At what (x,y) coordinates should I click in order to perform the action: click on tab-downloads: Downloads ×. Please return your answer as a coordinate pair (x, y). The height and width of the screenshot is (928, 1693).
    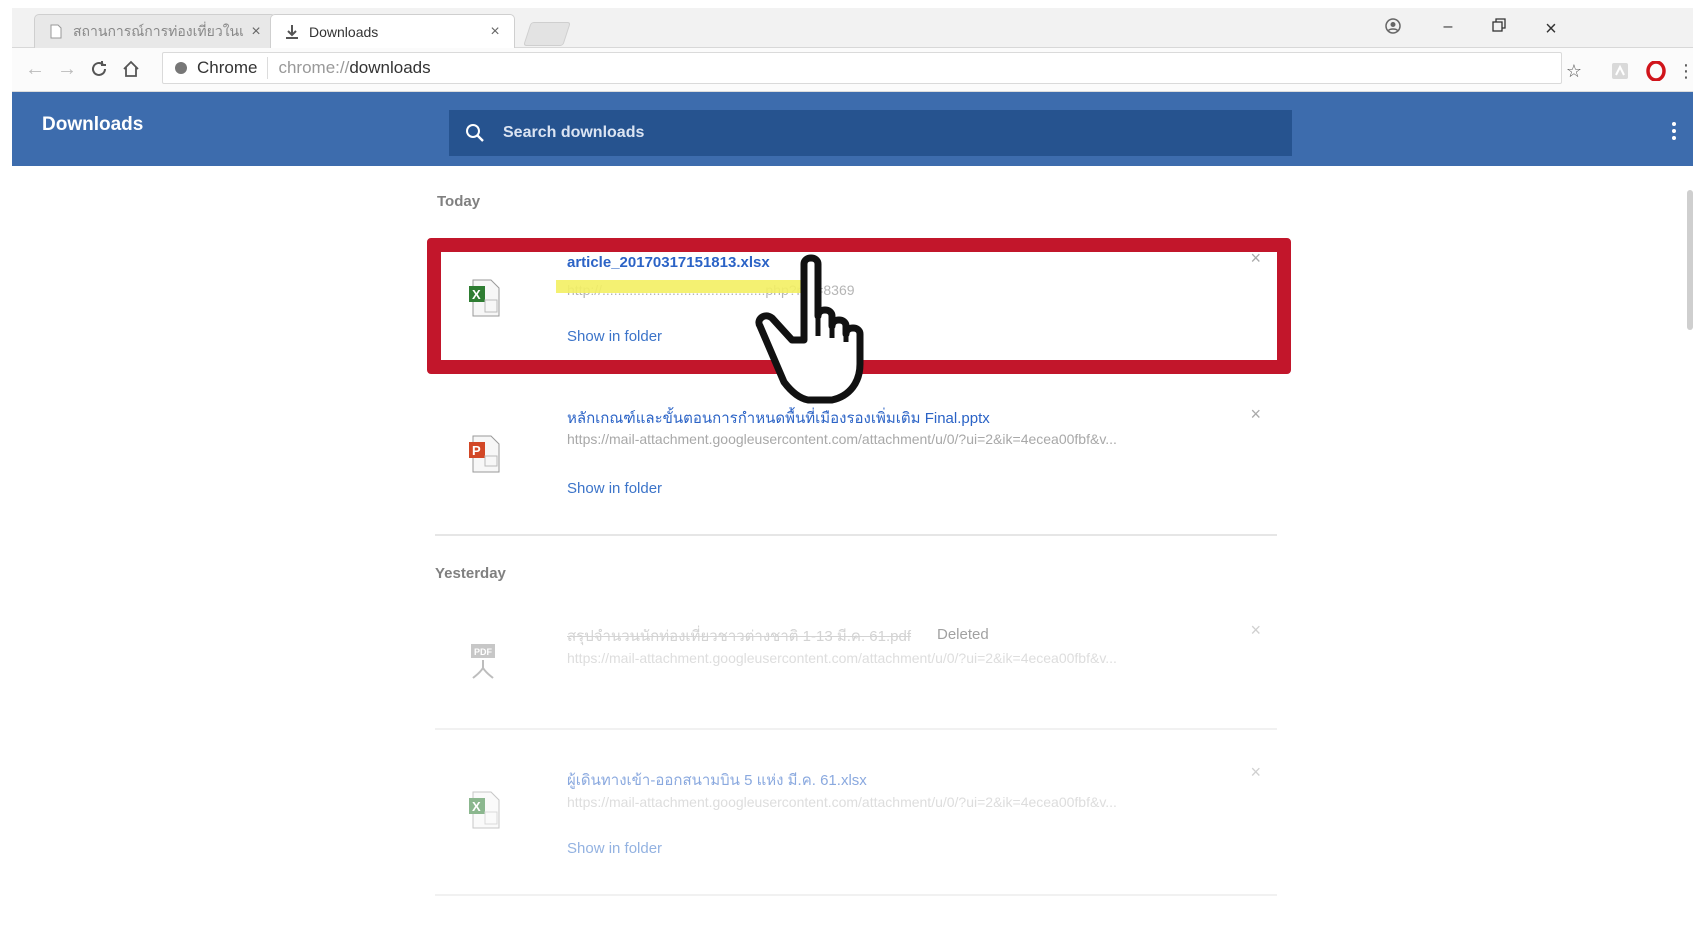
    Looking at the image, I should click on (392, 31).